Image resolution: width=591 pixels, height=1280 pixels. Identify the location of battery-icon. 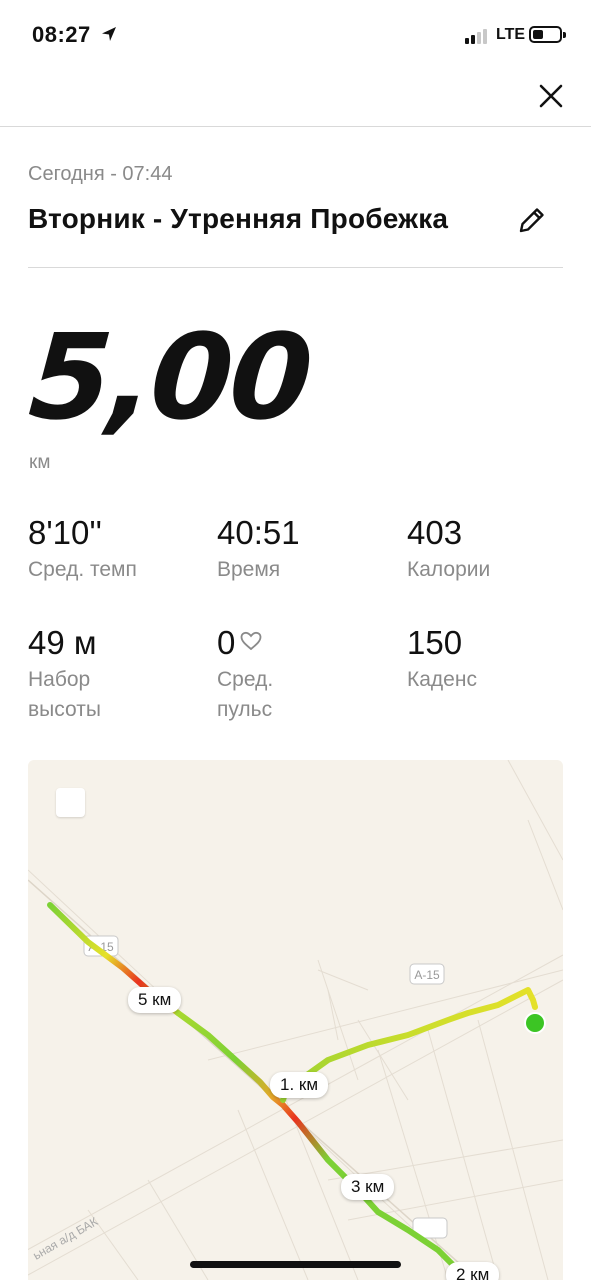
(547, 34).